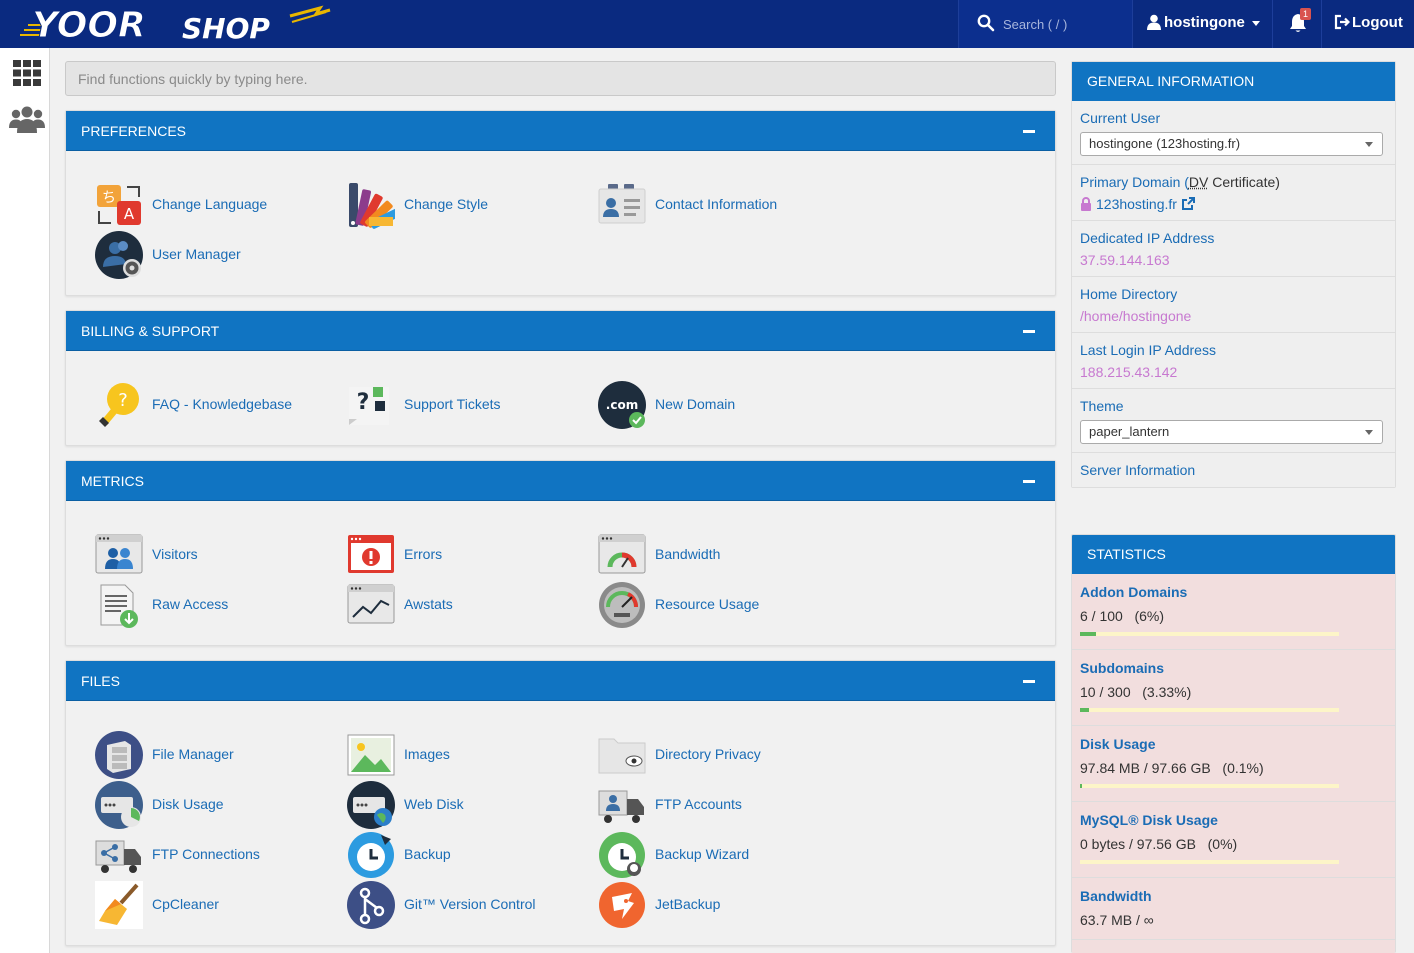 This screenshot has width=1414, height=953. Describe the element at coordinates (560, 331) in the screenshot. I see `billing-support-header: BILLING & SUPPORT` at that location.